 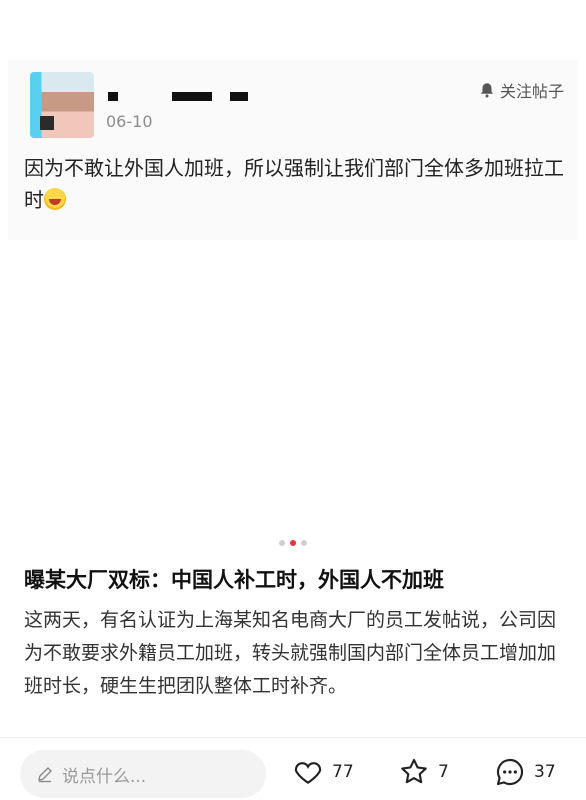 I want to click on grinning-sweat-emoji-icon, so click(x=55, y=199).